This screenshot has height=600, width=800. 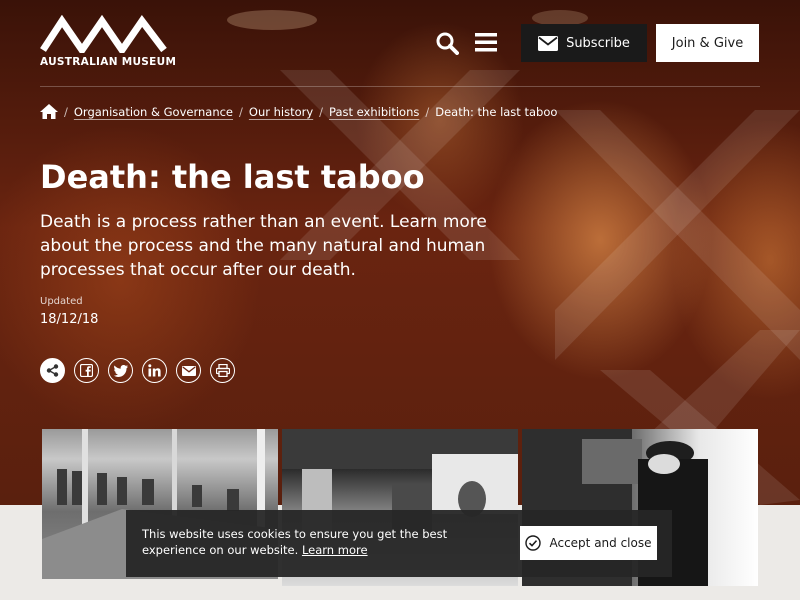 I want to click on join-and-give-button: Join & Give, so click(x=707, y=43).